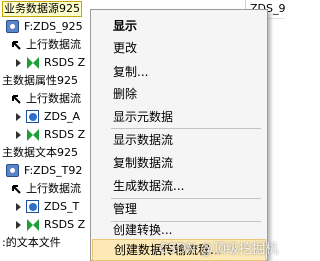 Image resolution: width=320 pixels, height=261 pixels. I want to click on tree-node-label: ZDS_T, so click(62, 206).